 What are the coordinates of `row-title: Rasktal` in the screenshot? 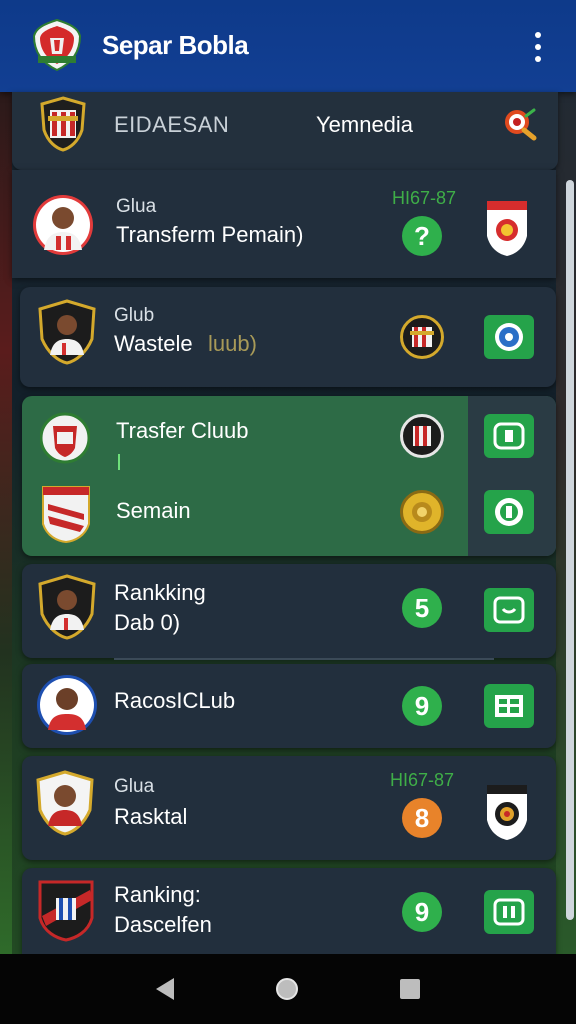 It's located at (151, 816).